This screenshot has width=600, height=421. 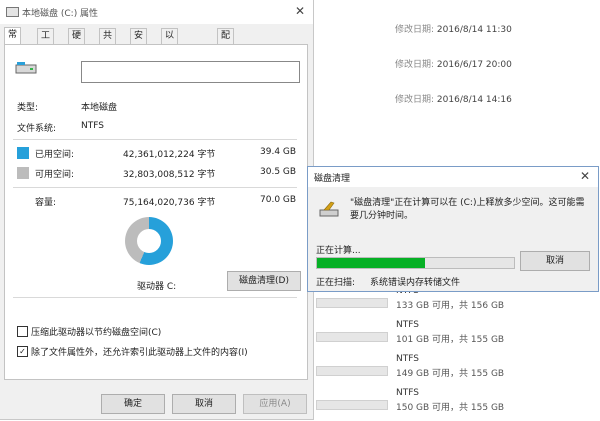 I want to click on type-label: 类型:, so click(x=28, y=108).